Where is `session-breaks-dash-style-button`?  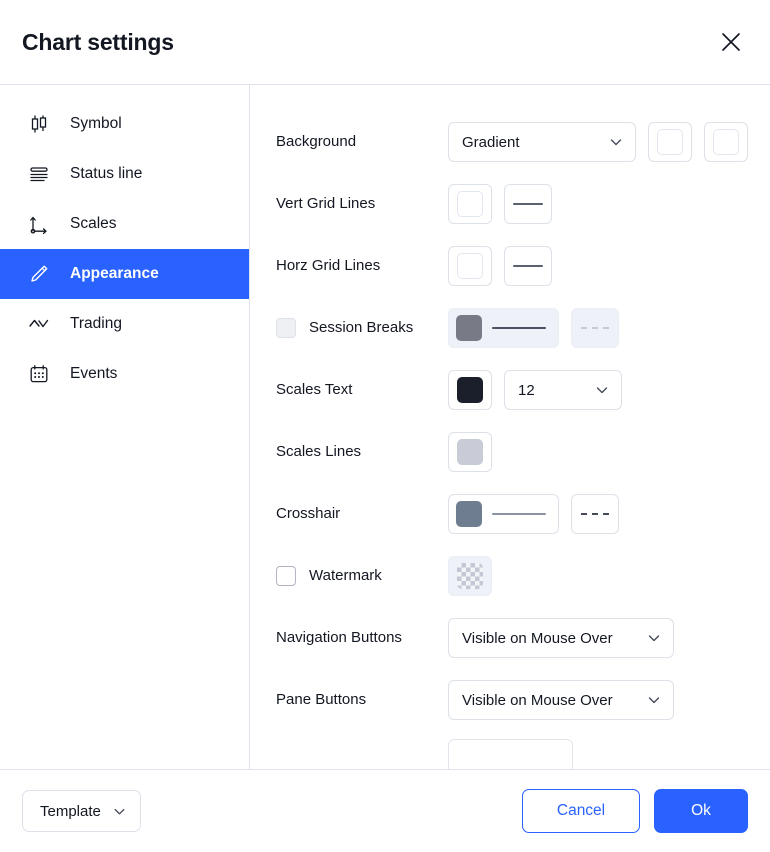
session-breaks-dash-style-button is located at coordinates (595, 328).